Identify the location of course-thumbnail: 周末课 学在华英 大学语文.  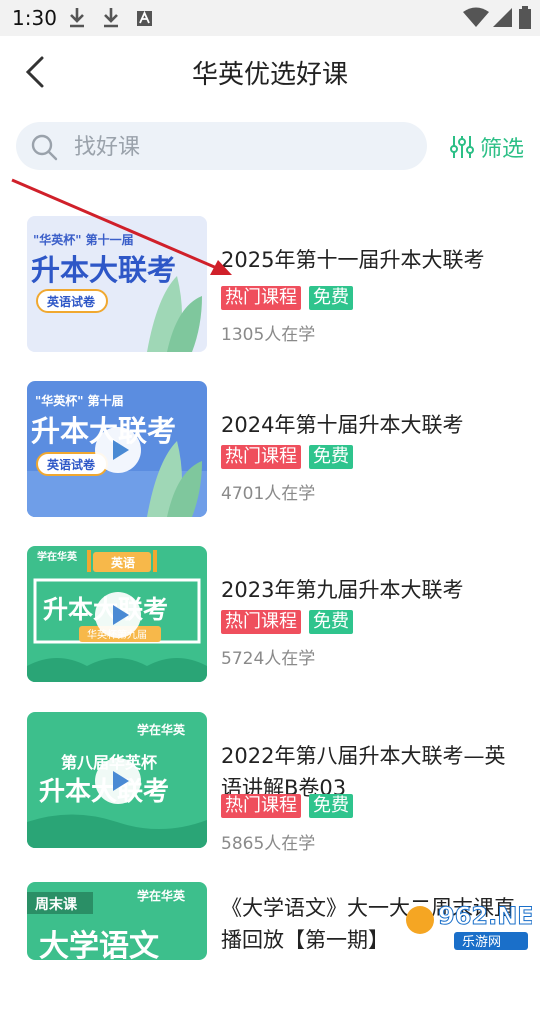
(117, 921).